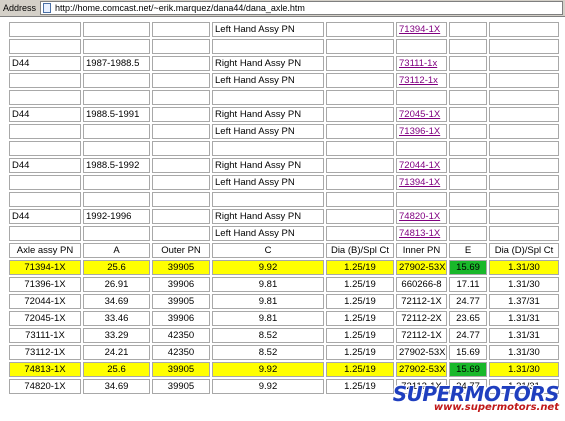  I want to click on spec-cell: 73112-1X, so click(45, 352).